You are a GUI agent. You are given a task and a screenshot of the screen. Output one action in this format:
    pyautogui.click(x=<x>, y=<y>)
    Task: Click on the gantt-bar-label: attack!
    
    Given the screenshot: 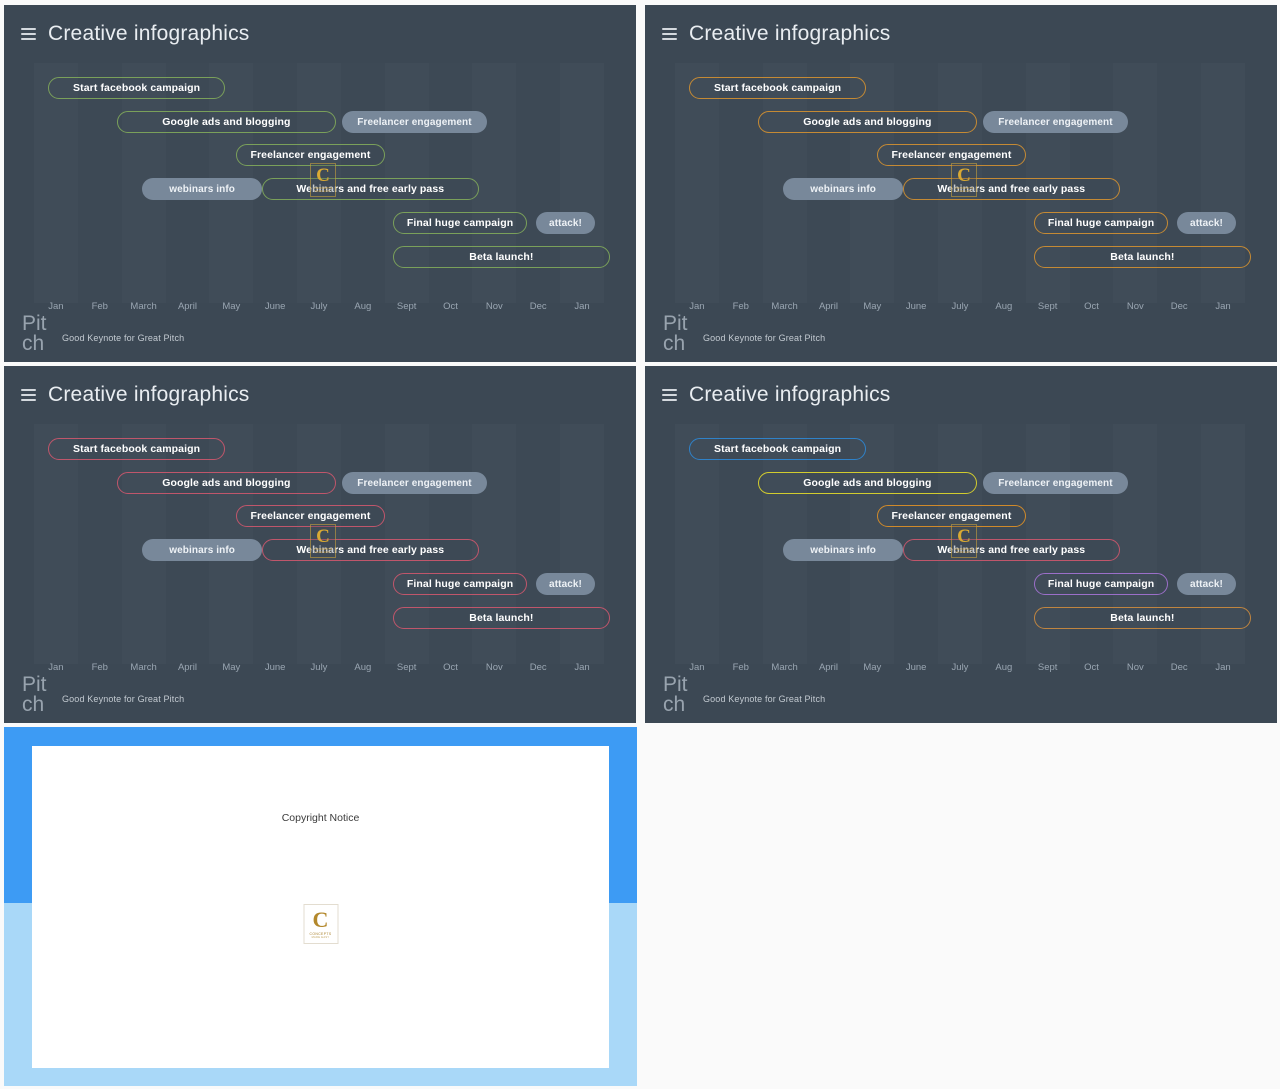 What is the action you would take?
    pyautogui.click(x=565, y=584)
    